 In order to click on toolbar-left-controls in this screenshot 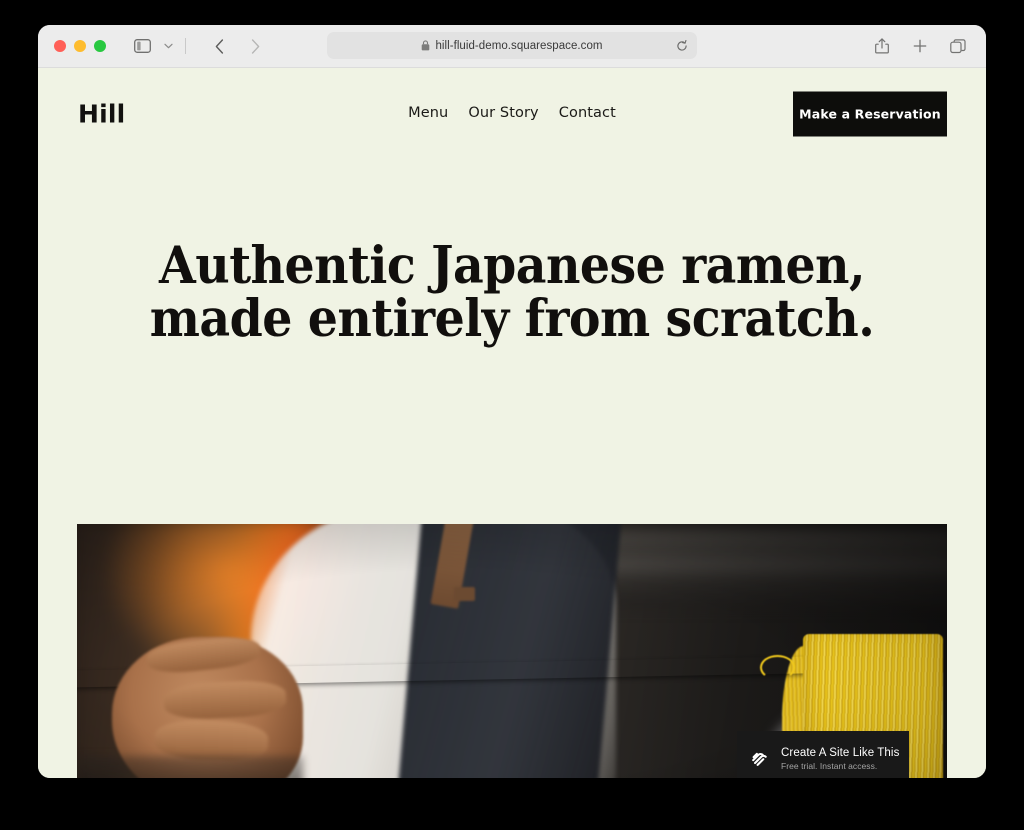, I will do `click(198, 46)`.